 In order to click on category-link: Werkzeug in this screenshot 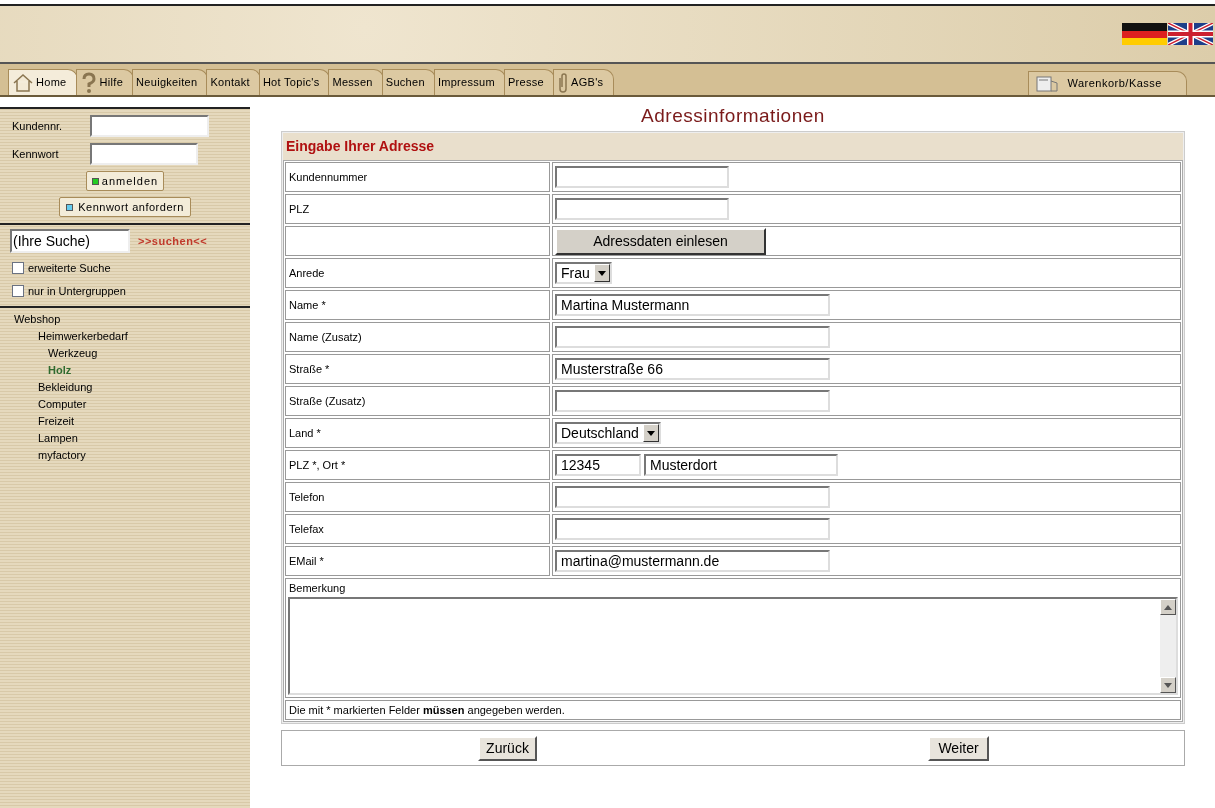, I will do `click(125, 353)`.